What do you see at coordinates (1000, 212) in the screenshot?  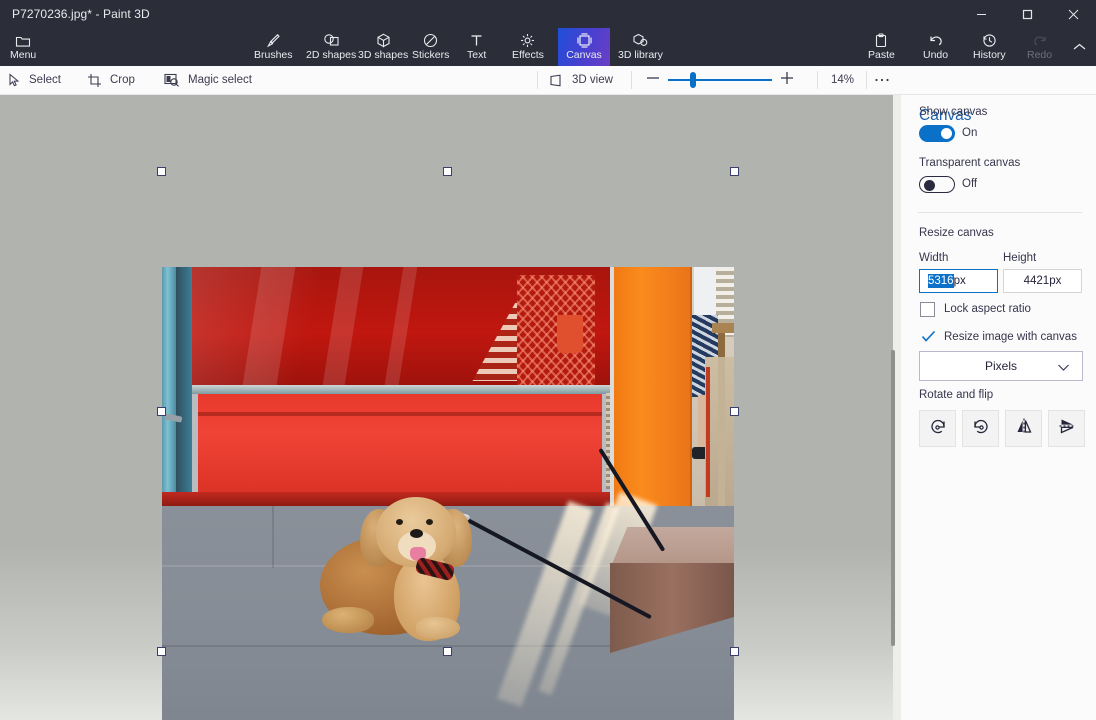 I see `panel-divider` at bounding box center [1000, 212].